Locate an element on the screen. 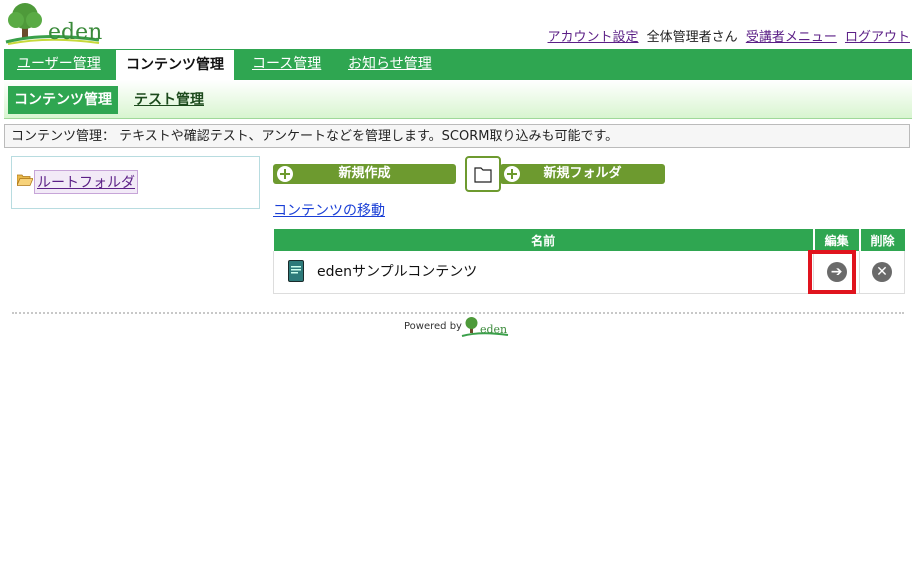 Image resolution: width=916 pixels, height=588 pixels. root-folder-link: ルートフォルダ is located at coordinates (86, 182).